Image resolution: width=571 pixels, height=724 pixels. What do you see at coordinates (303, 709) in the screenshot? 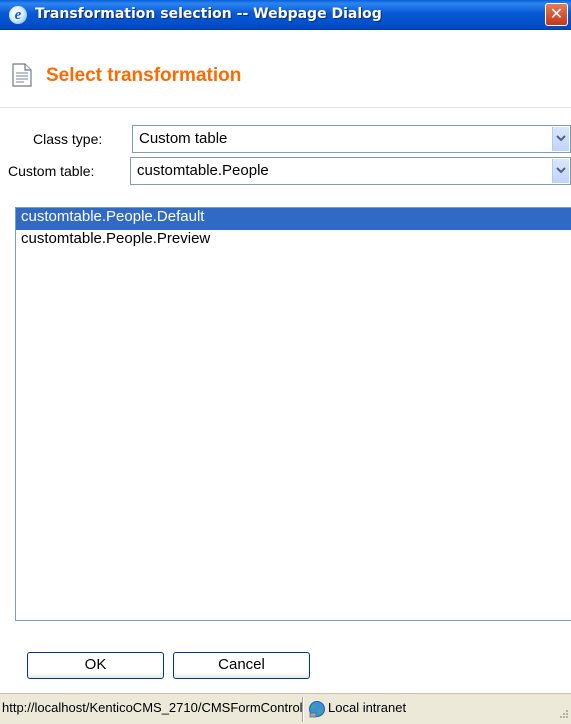
I see `status-divider` at bounding box center [303, 709].